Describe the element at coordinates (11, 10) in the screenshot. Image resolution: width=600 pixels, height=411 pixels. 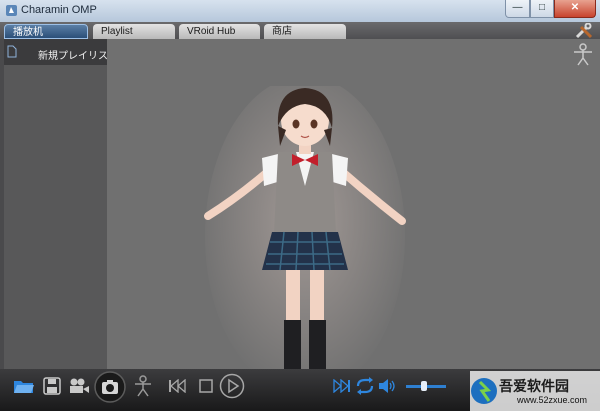
I see `app-icon` at that location.